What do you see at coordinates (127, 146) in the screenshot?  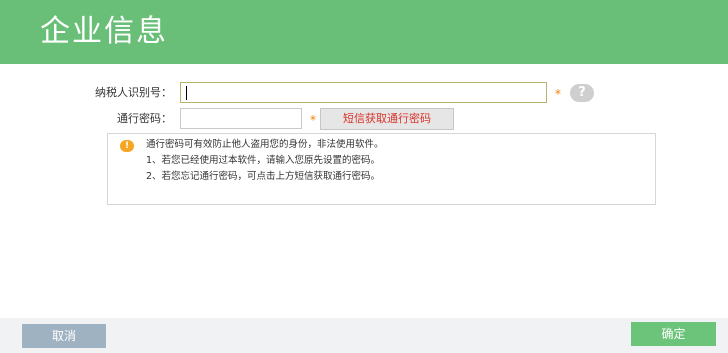 I see `warning-icon: !` at bounding box center [127, 146].